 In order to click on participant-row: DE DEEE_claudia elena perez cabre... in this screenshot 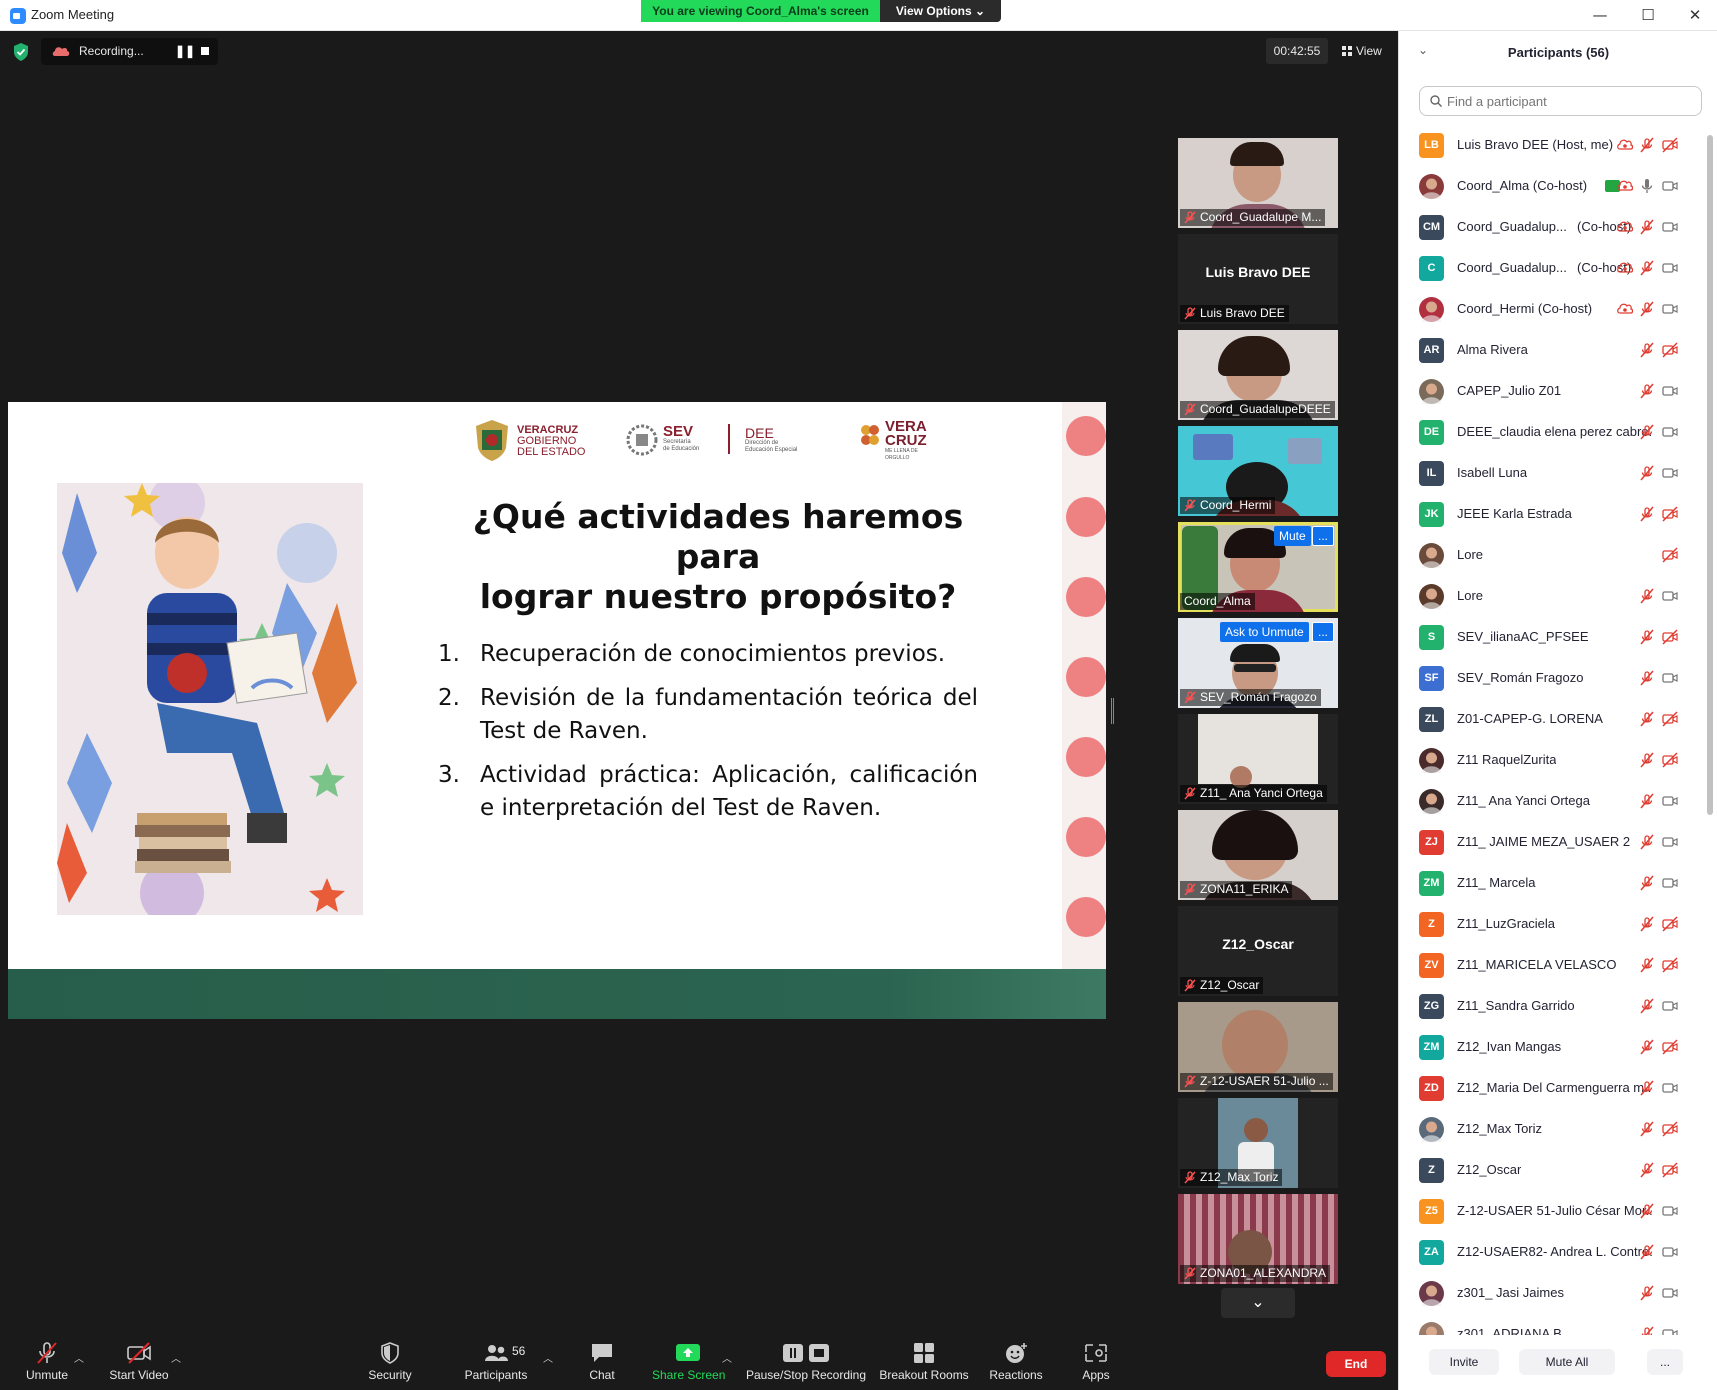, I will do `click(1551, 432)`.